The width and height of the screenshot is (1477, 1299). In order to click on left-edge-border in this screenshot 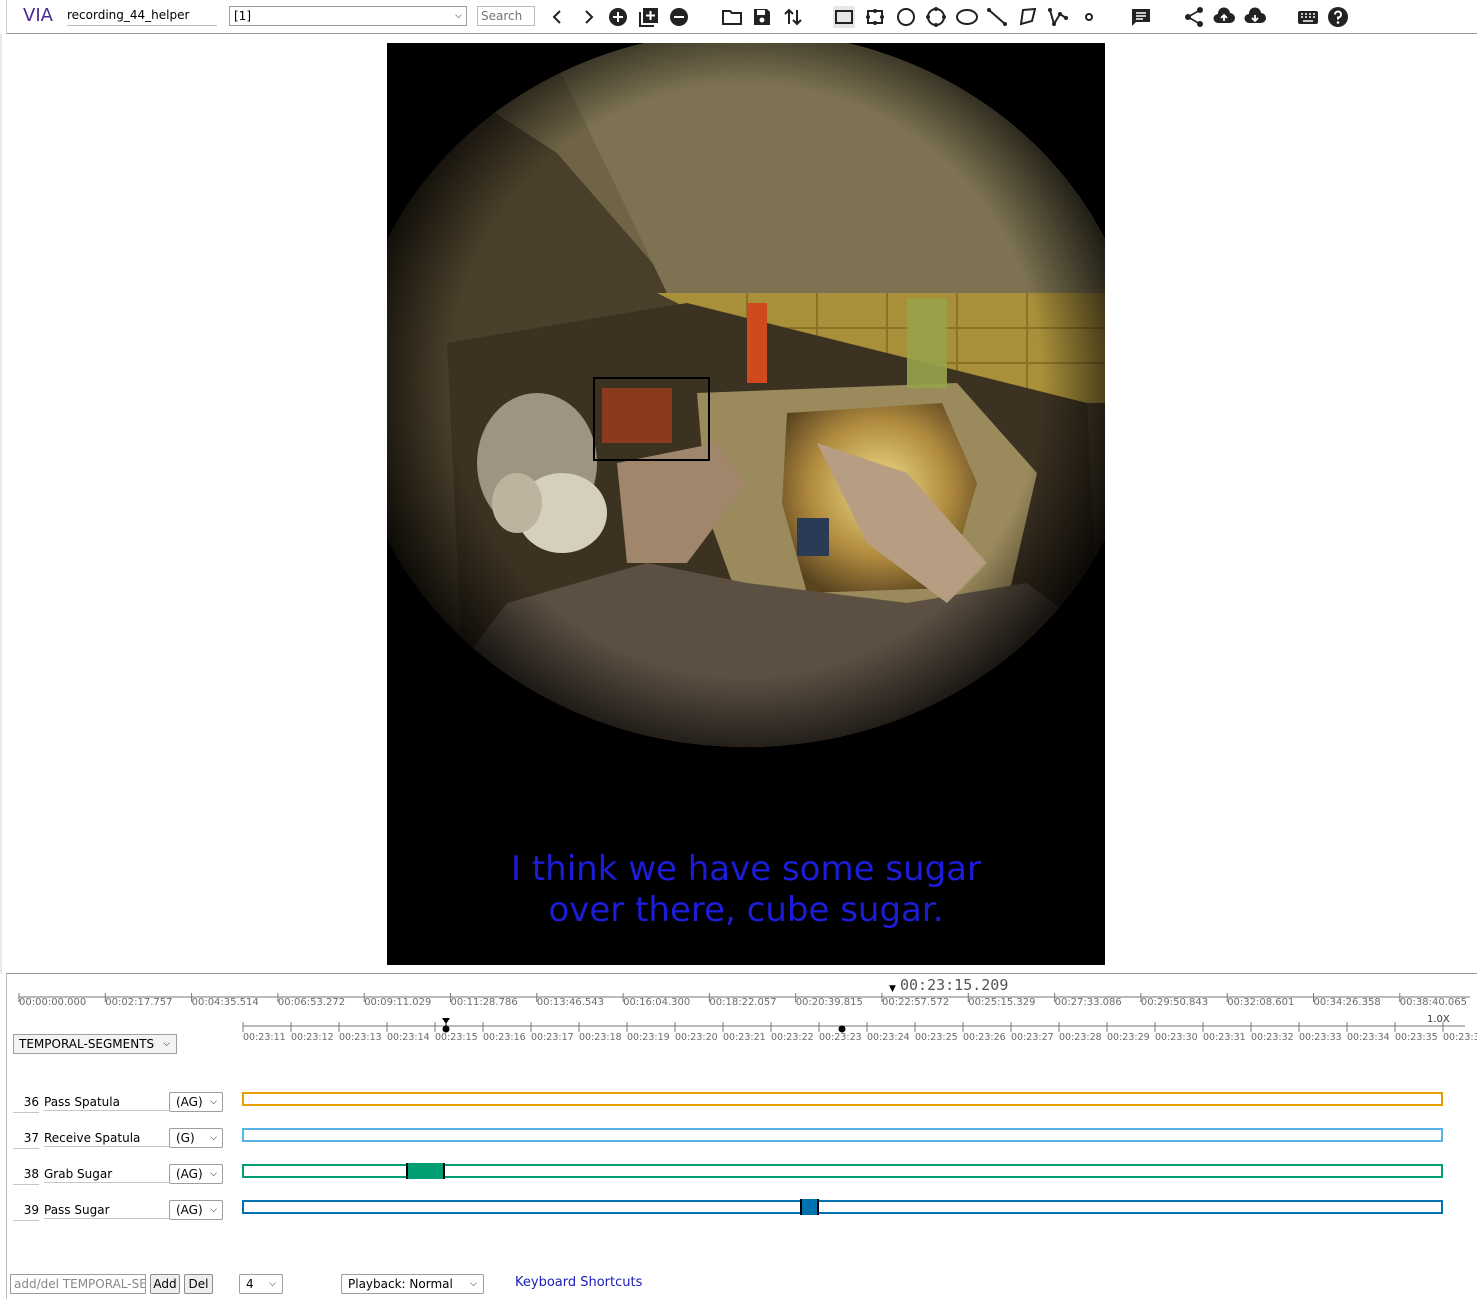, I will do `click(1, 504)`.